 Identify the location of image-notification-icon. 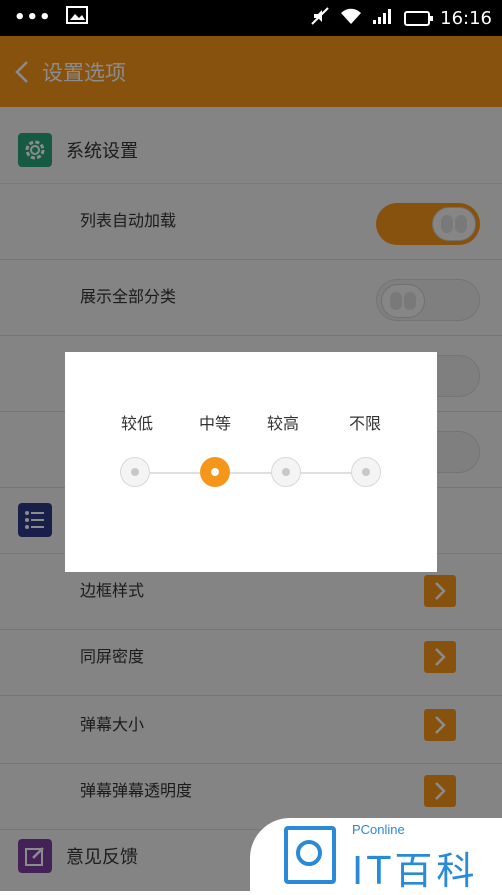
(76, 17).